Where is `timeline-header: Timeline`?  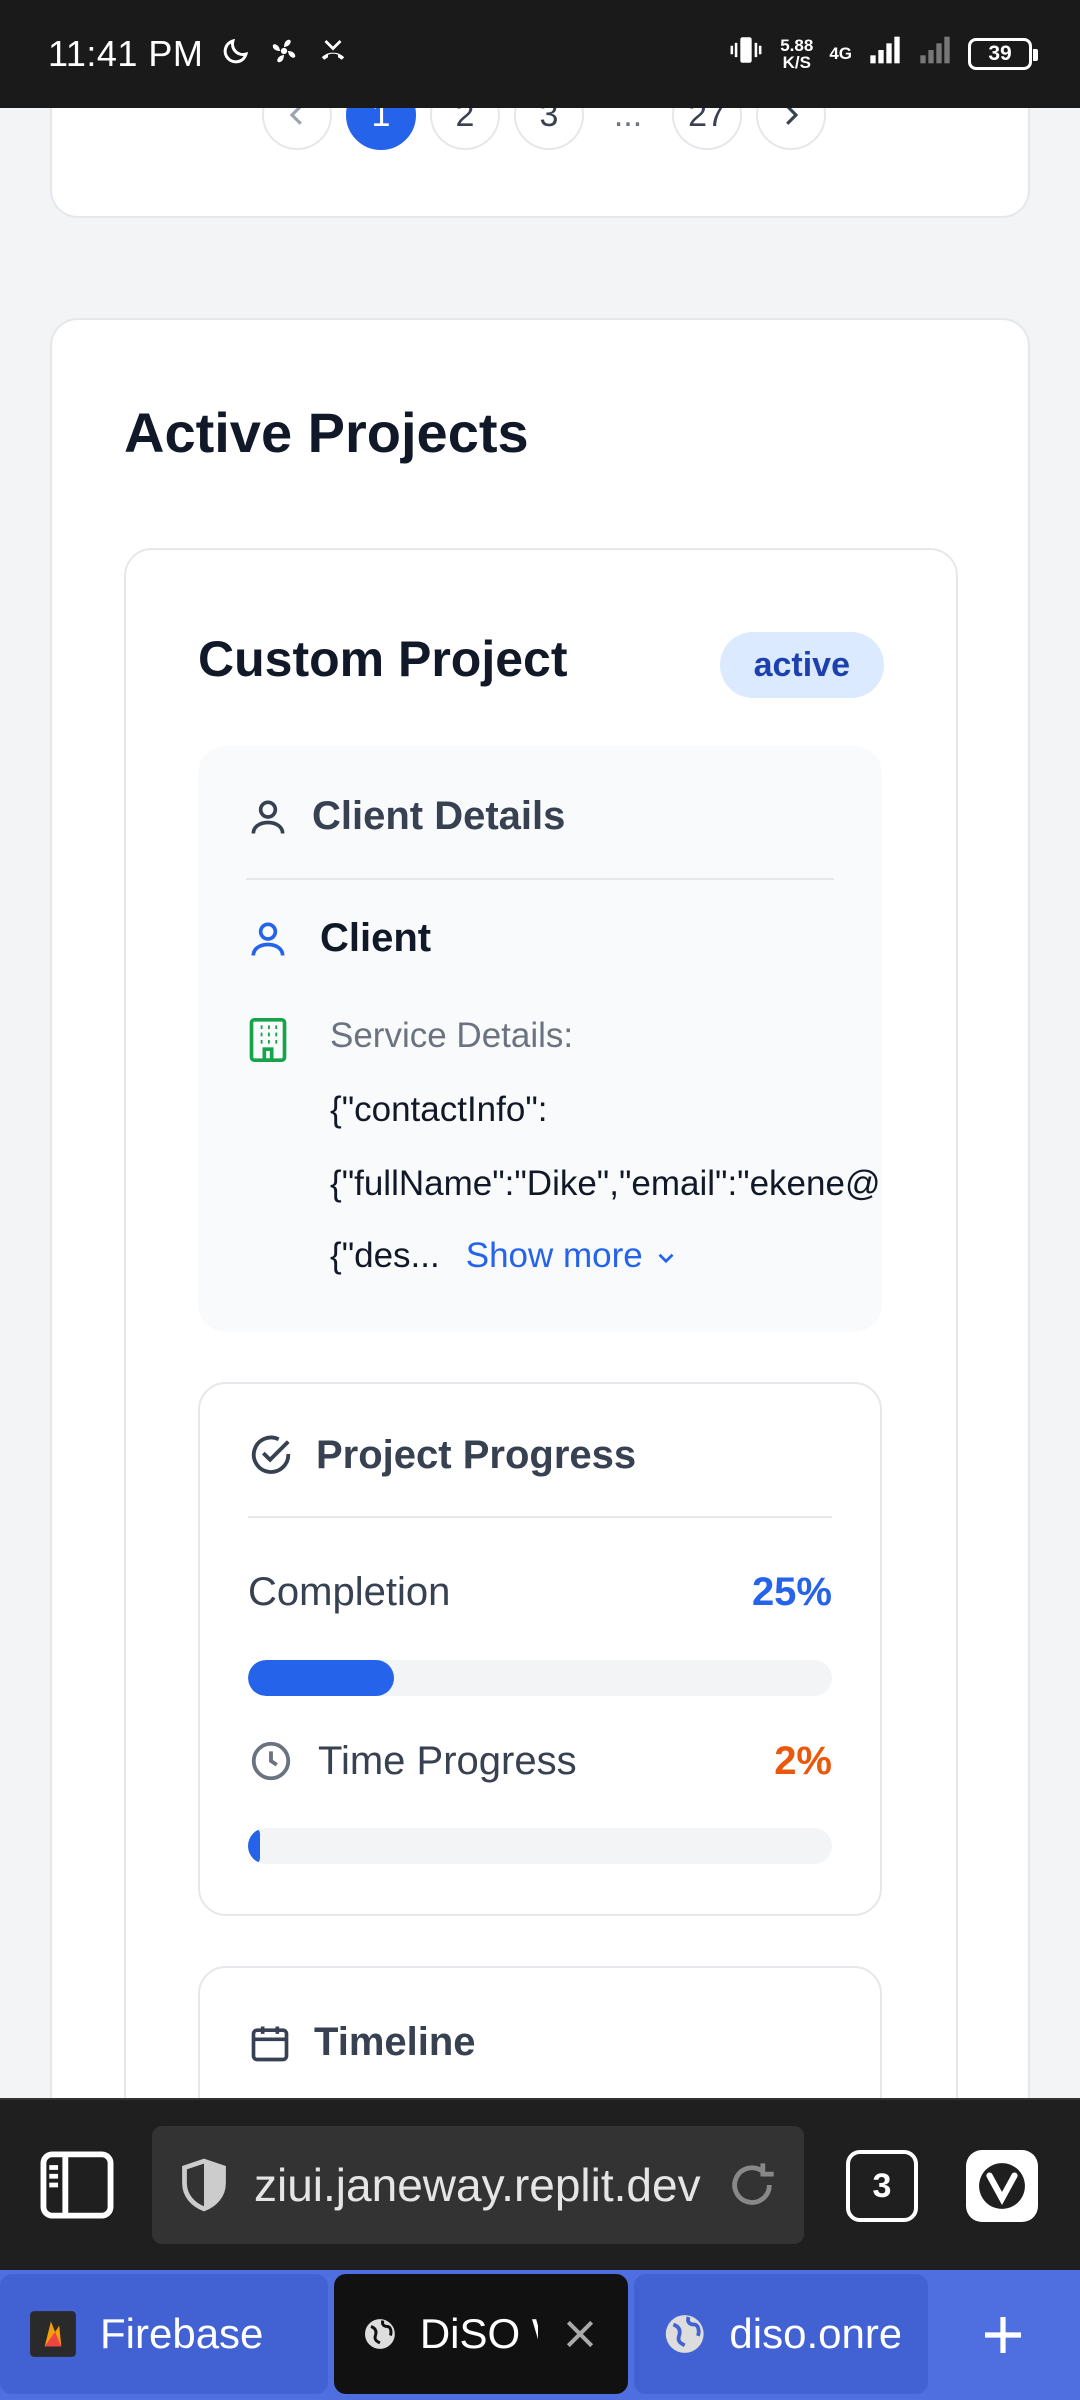 timeline-header: Timeline is located at coordinates (362, 2042).